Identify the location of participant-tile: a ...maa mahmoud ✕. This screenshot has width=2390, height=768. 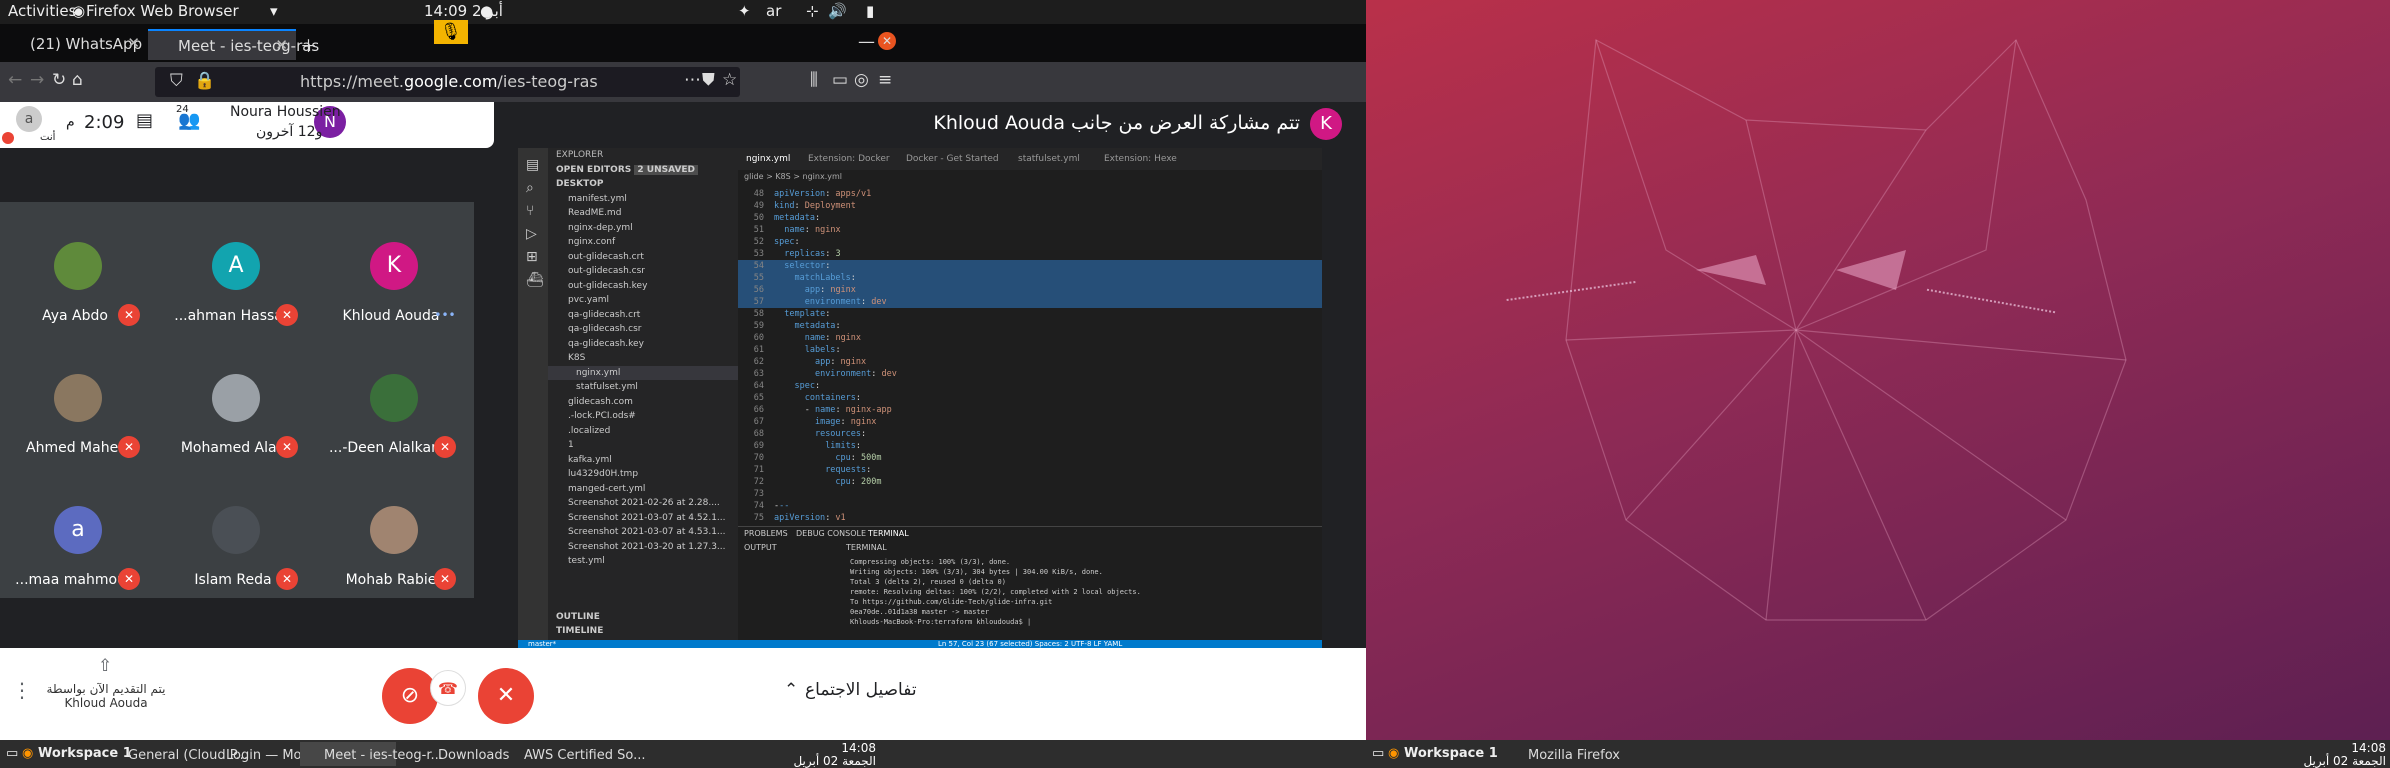
(79, 532).